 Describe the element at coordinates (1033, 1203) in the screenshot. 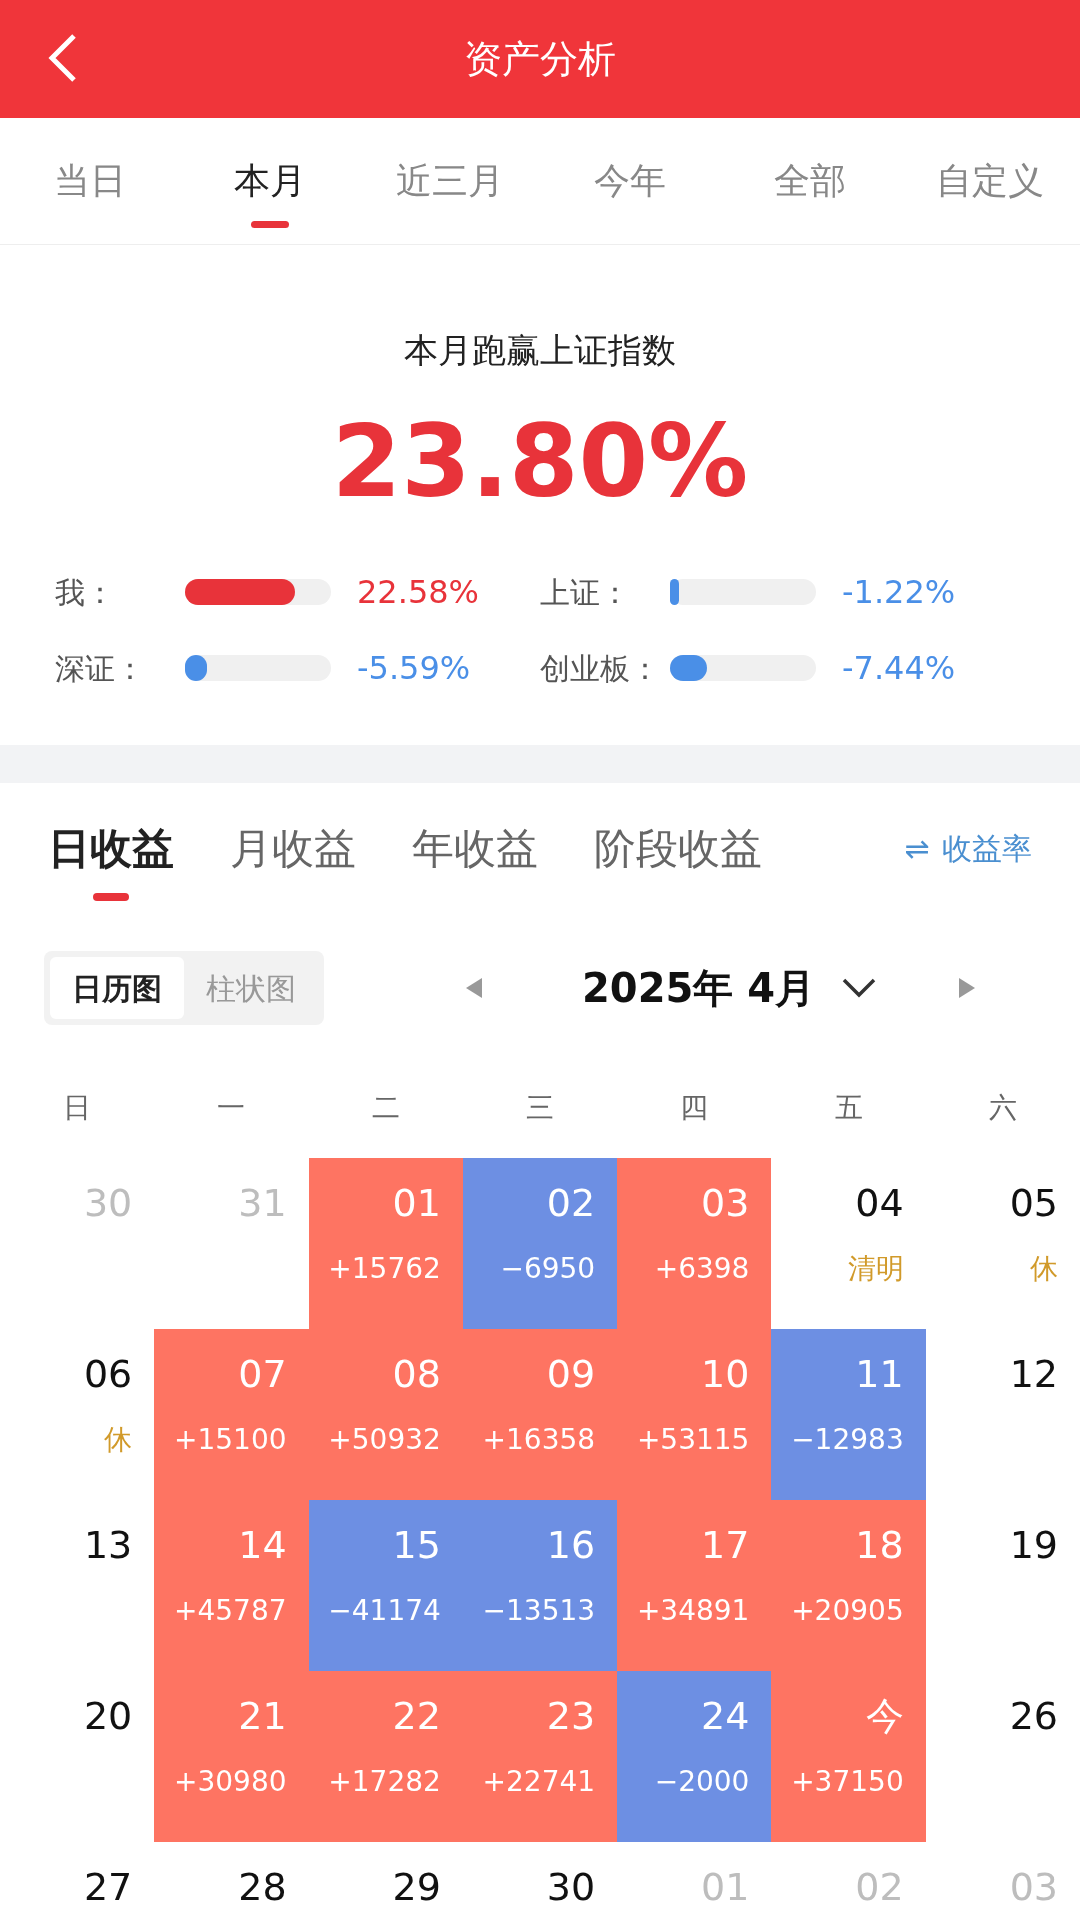

I see `day-number: 05` at that location.